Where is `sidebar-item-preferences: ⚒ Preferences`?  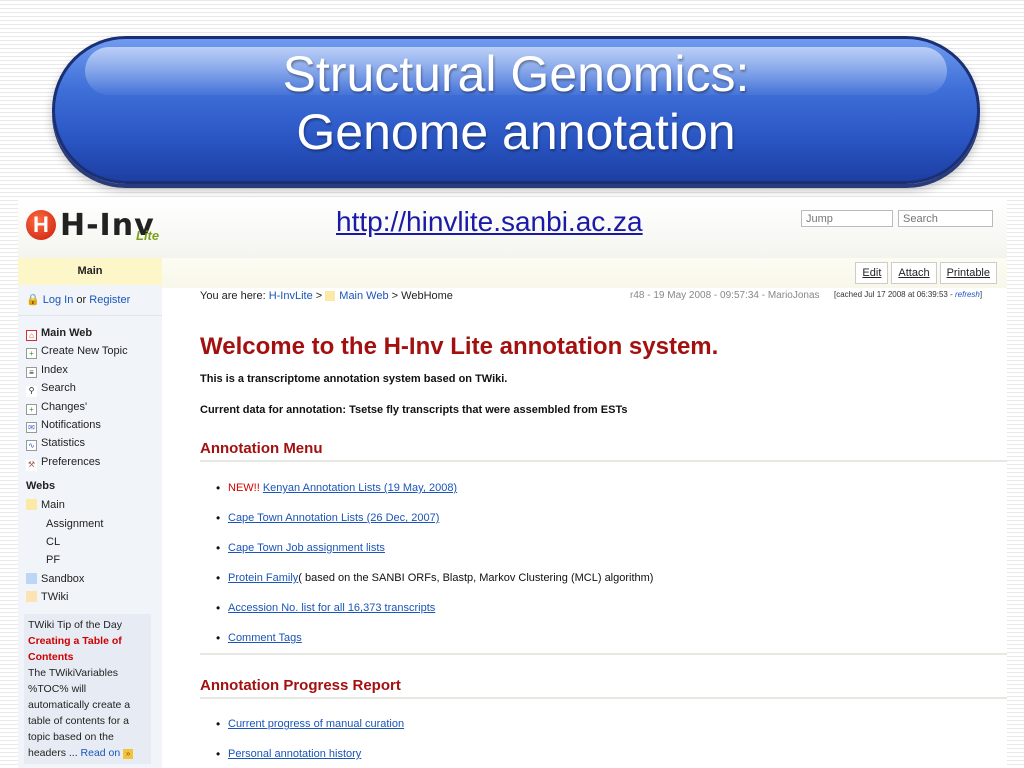 sidebar-item-preferences: ⚒ Preferences is located at coordinates (90, 462).